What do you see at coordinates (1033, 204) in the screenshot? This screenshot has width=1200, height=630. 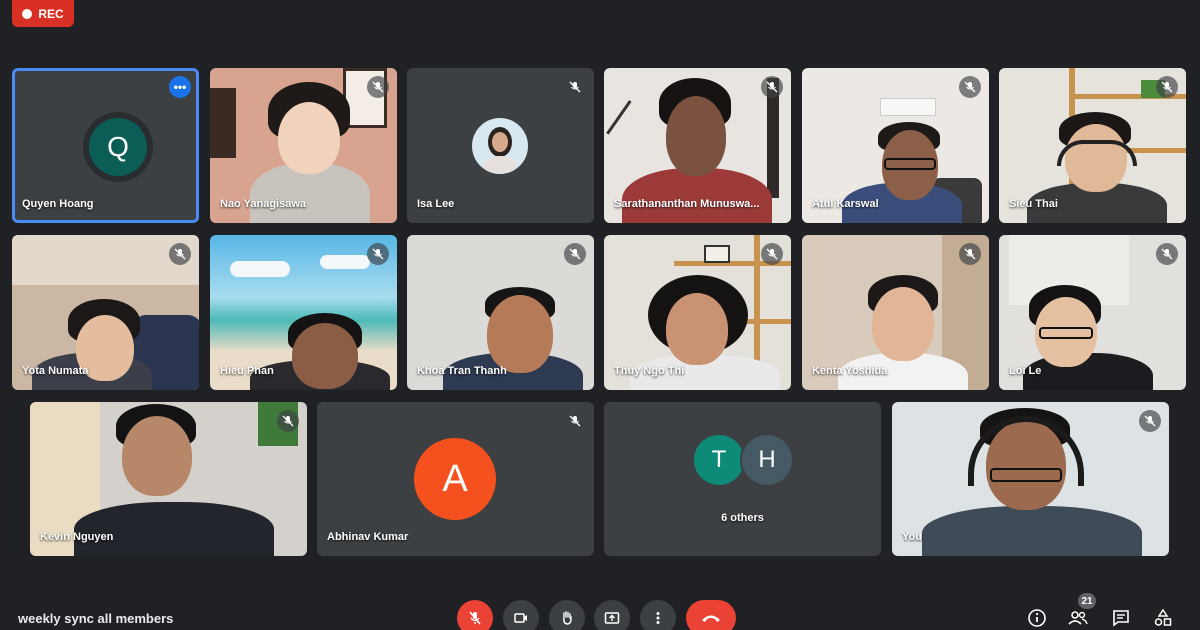 I see `participant-name: Sieu Thai` at bounding box center [1033, 204].